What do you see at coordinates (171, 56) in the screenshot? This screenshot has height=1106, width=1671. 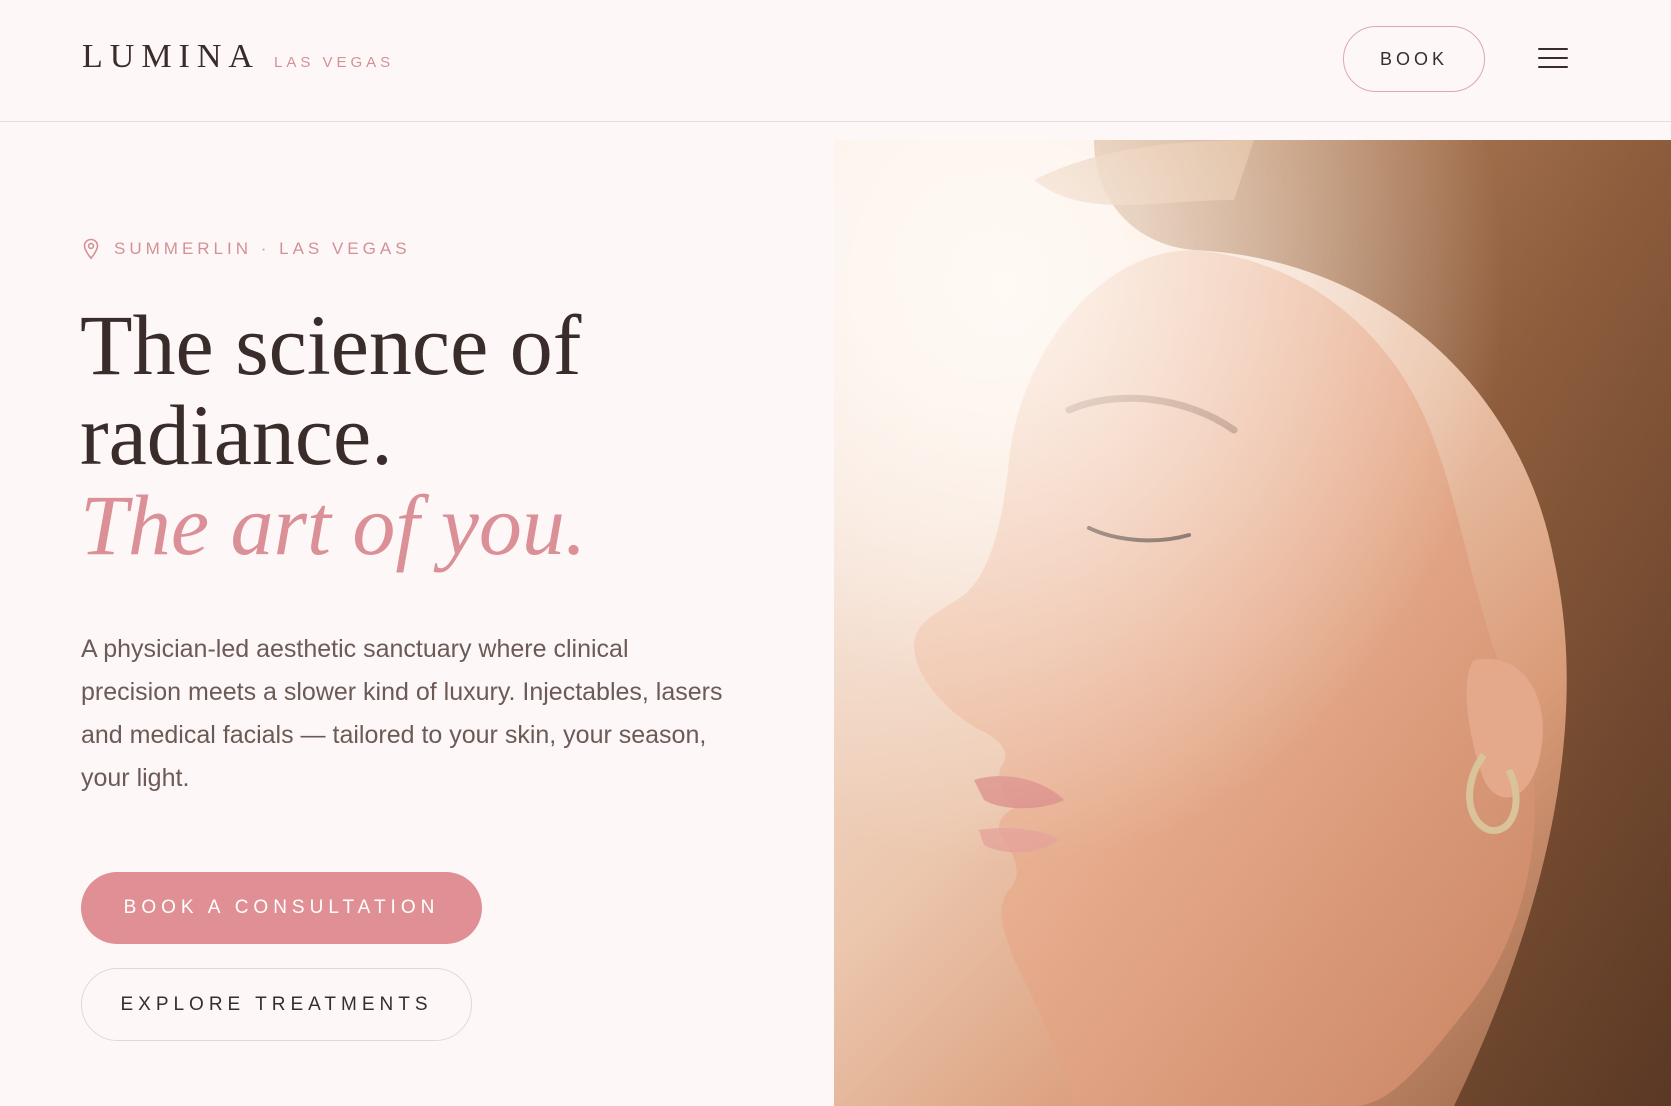 I see `brand-name: LUMINA` at bounding box center [171, 56].